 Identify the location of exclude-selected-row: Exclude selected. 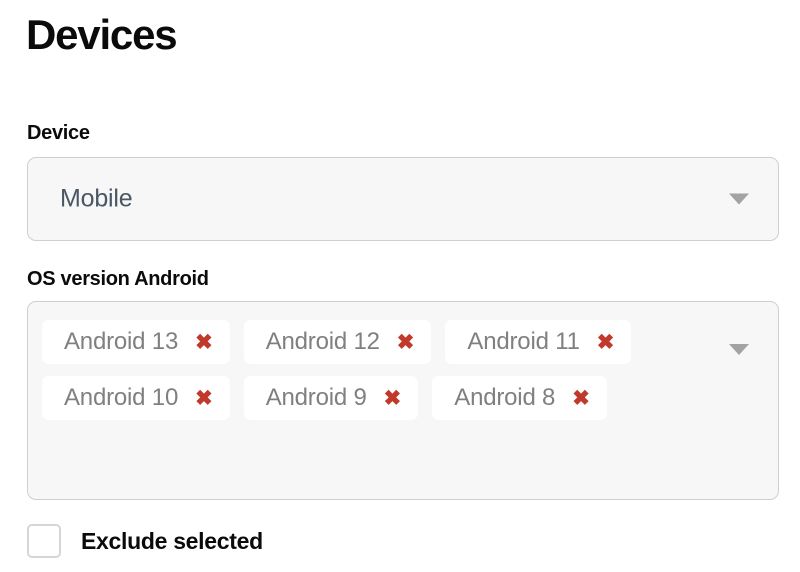
(145, 541).